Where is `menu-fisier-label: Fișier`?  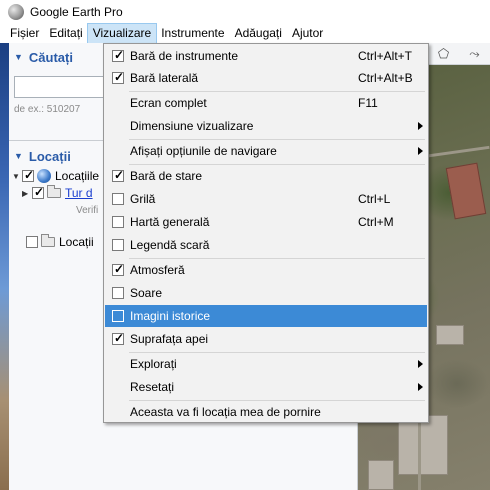
menu-fisier-label: Fișier is located at coordinates (25, 33).